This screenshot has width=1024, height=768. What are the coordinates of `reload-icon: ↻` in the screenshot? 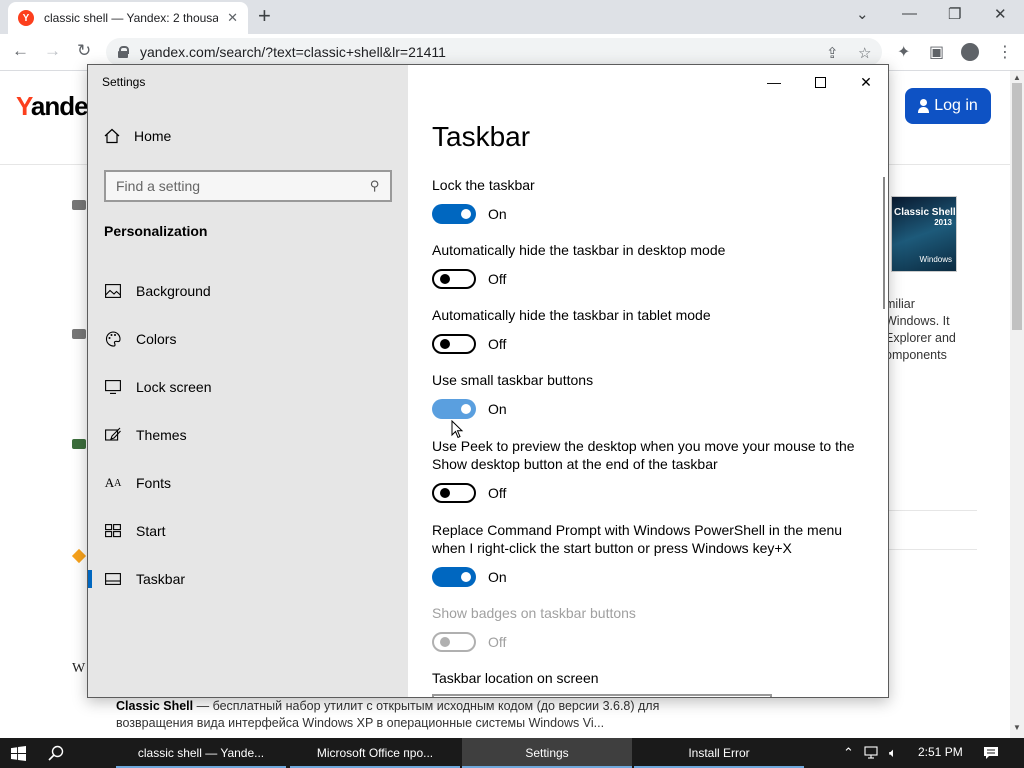 It's located at (84, 51).